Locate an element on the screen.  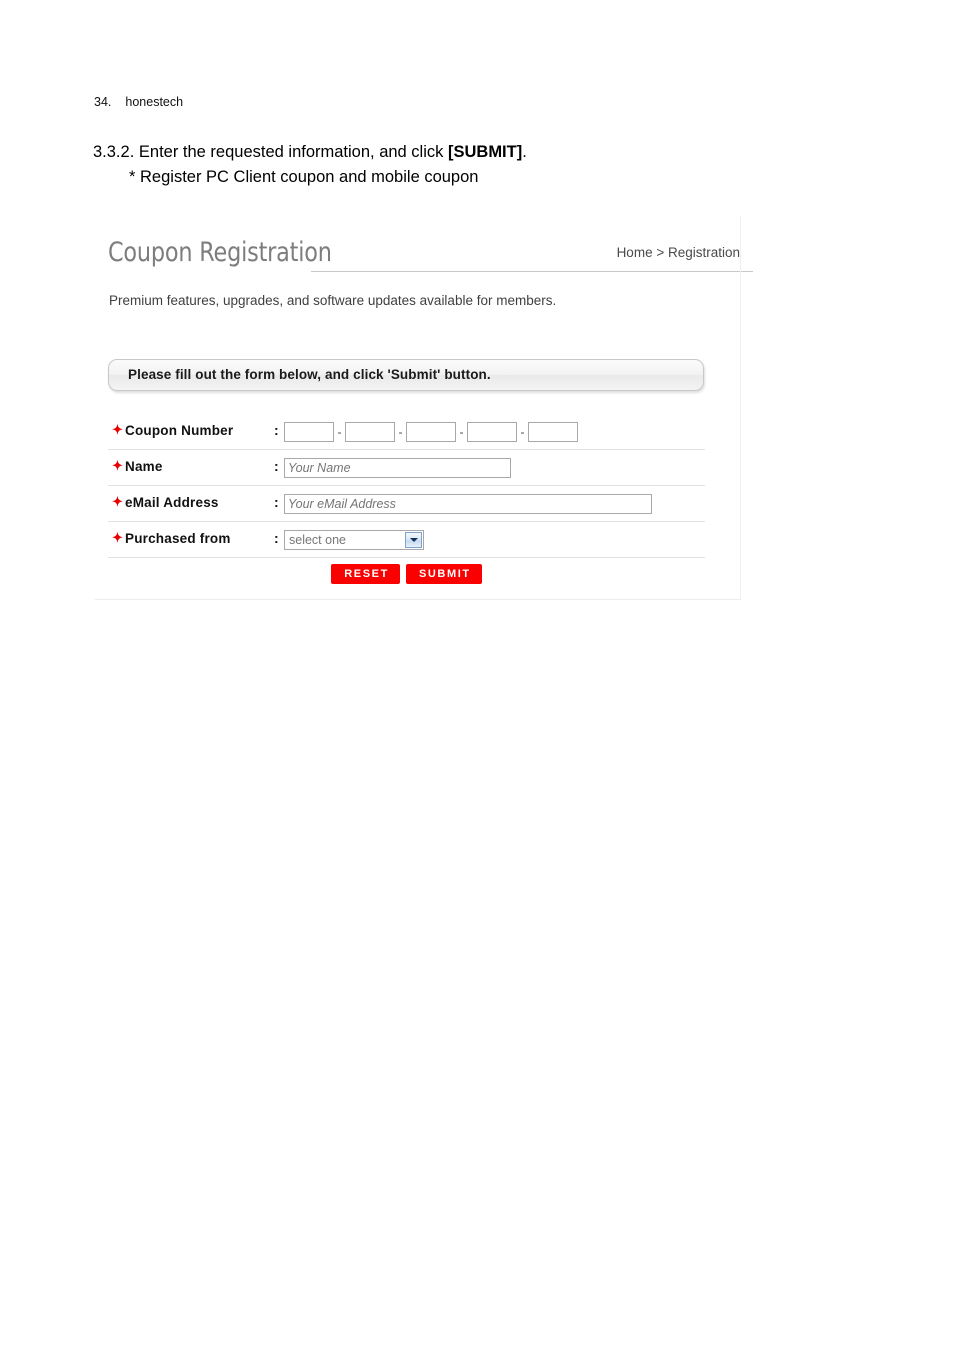
screenshot-header: Coupon Registration Home > Registration is located at coordinates (430, 255).